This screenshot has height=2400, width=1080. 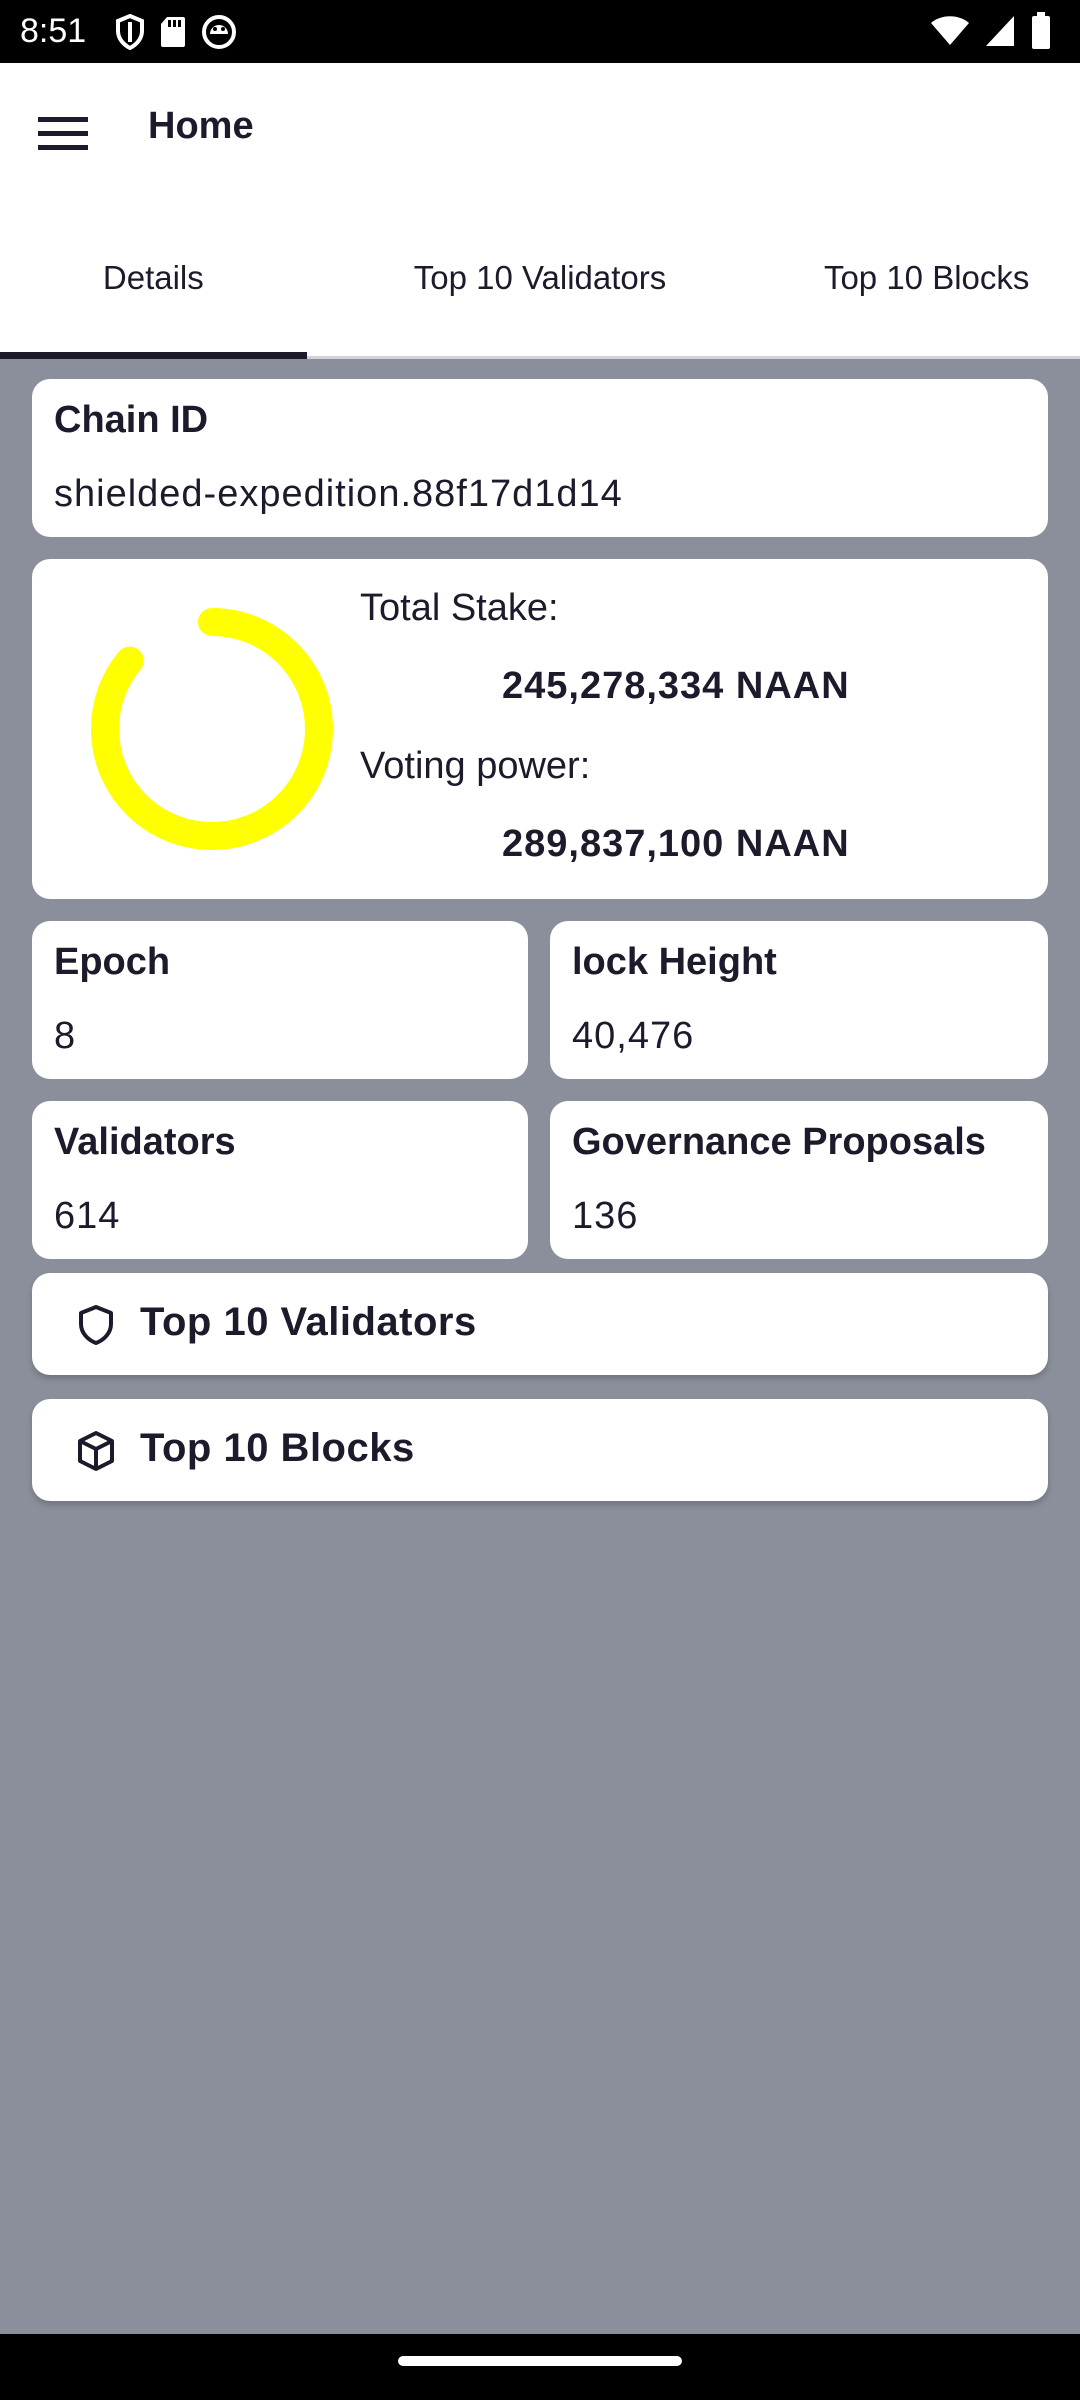 What do you see at coordinates (540, 1450) in the screenshot?
I see `top-10-blocks-button: Top 10 Blocks` at bounding box center [540, 1450].